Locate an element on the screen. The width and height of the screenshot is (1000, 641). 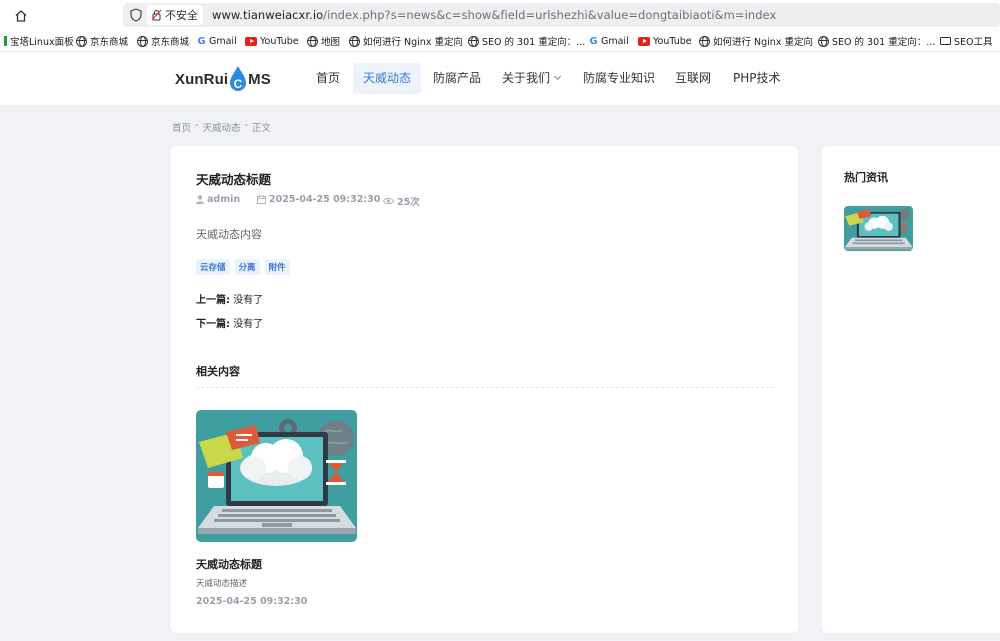
site-logo: XunRui C MS is located at coordinates (223, 79).